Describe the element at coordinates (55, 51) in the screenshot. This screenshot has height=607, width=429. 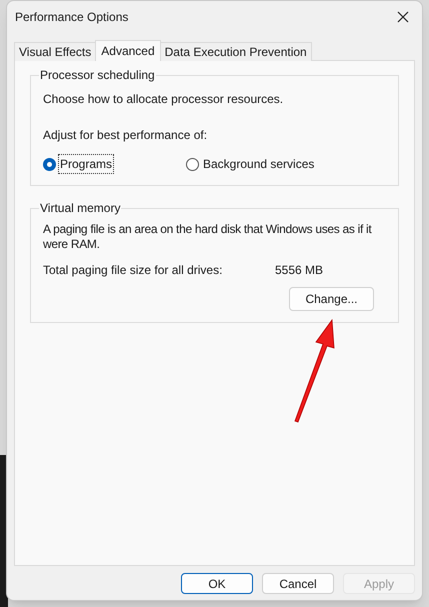
I see `tab: Visual Effects` at that location.